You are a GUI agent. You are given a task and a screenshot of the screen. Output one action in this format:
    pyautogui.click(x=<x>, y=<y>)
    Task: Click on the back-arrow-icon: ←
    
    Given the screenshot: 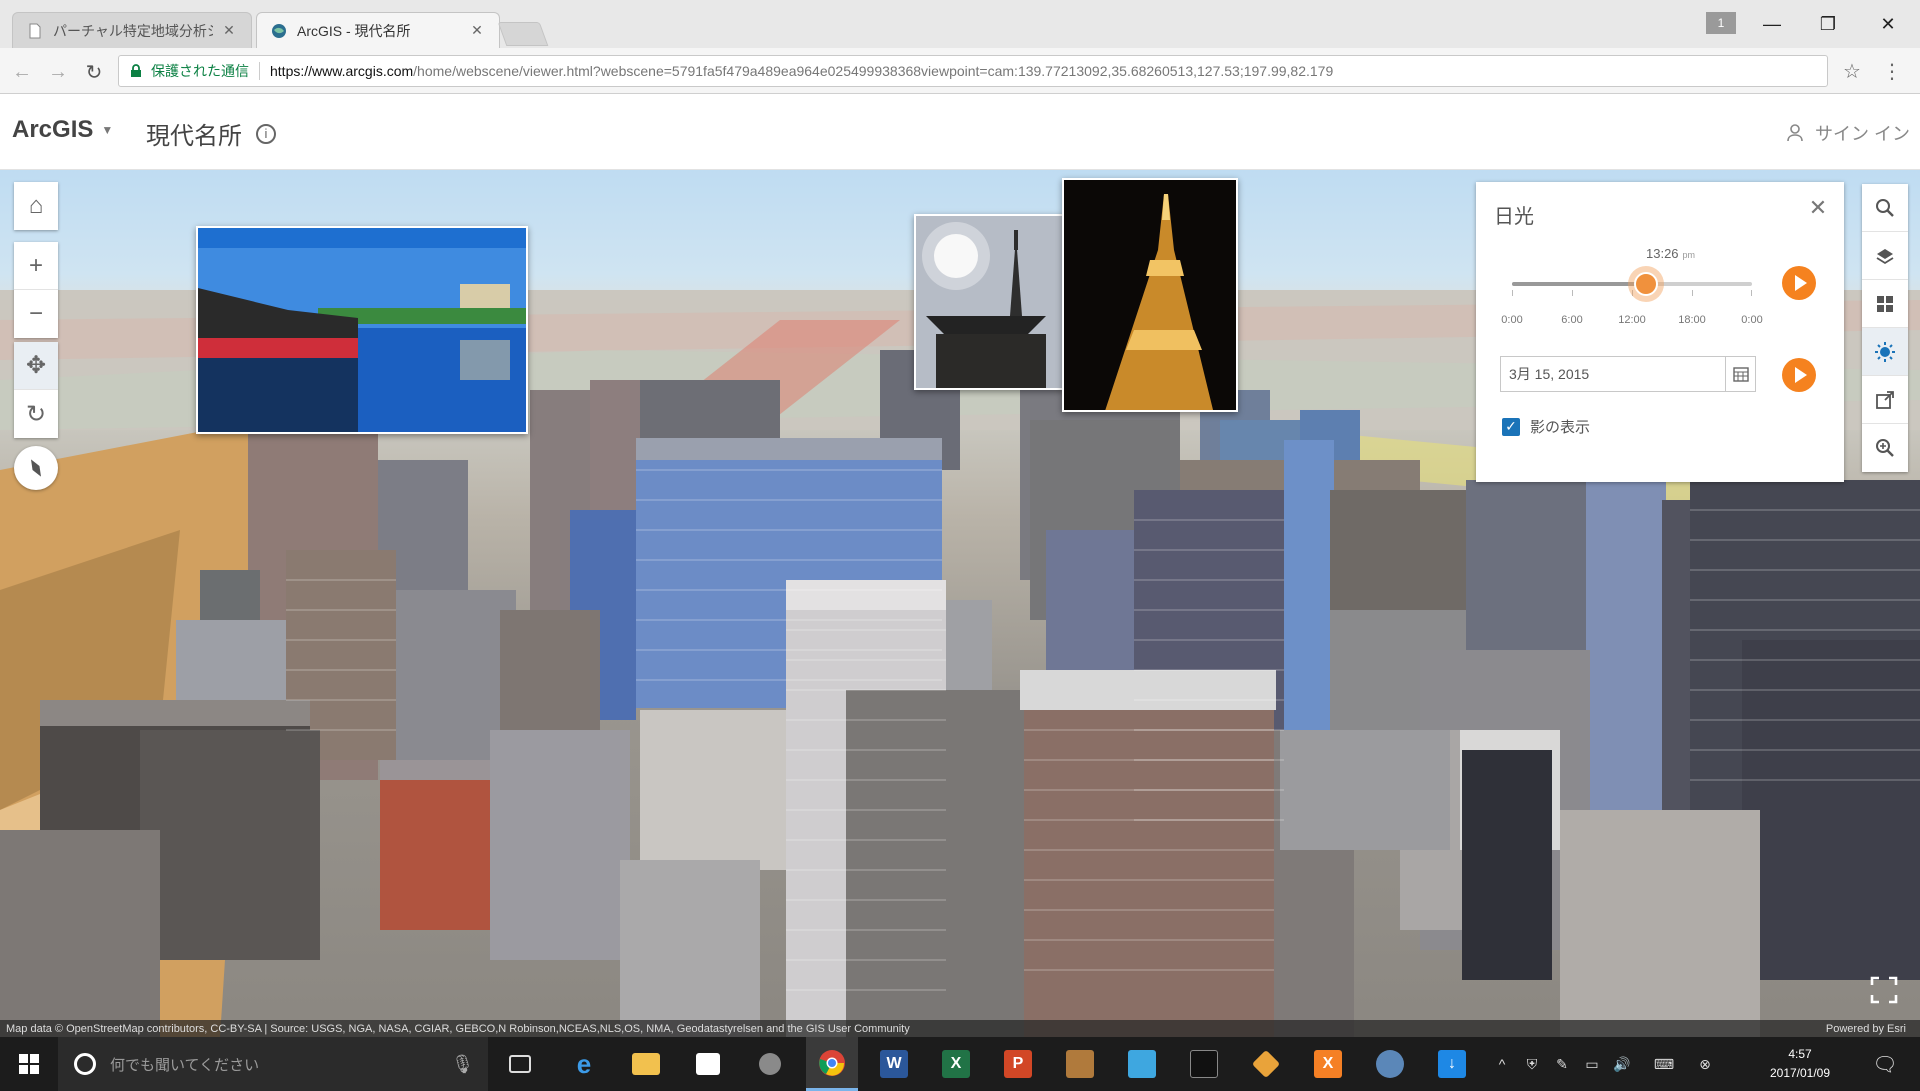 What is the action you would take?
    pyautogui.click(x=22, y=72)
    